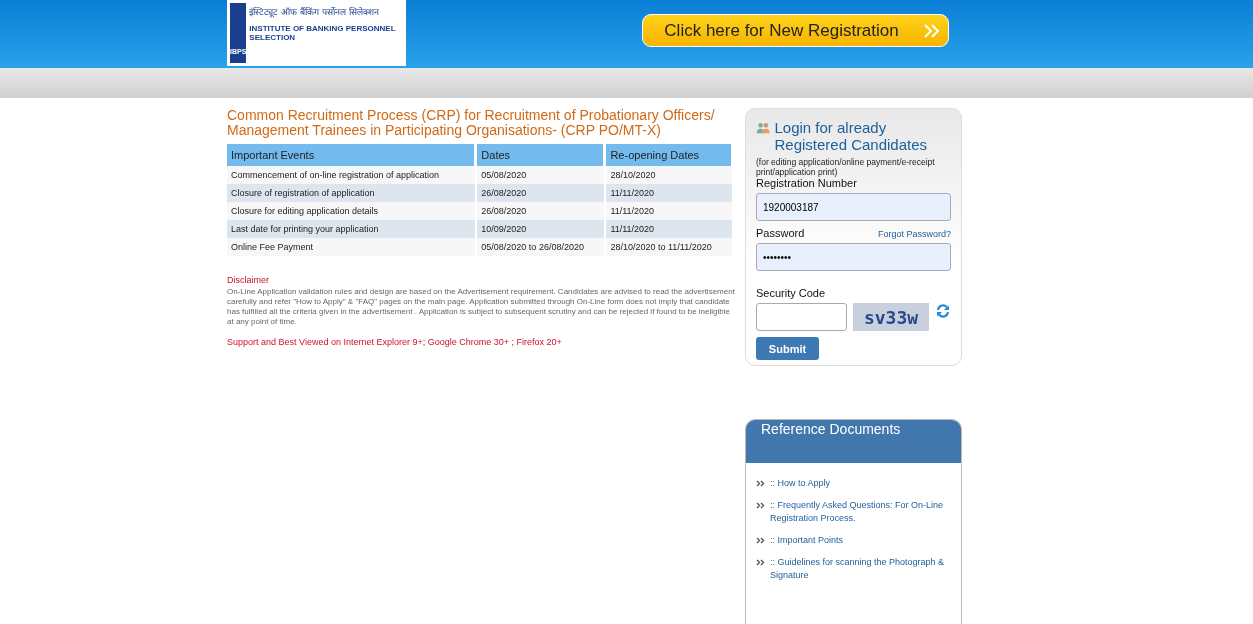 The image size is (1253, 624). I want to click on refresh-icon, so click(943, 311).